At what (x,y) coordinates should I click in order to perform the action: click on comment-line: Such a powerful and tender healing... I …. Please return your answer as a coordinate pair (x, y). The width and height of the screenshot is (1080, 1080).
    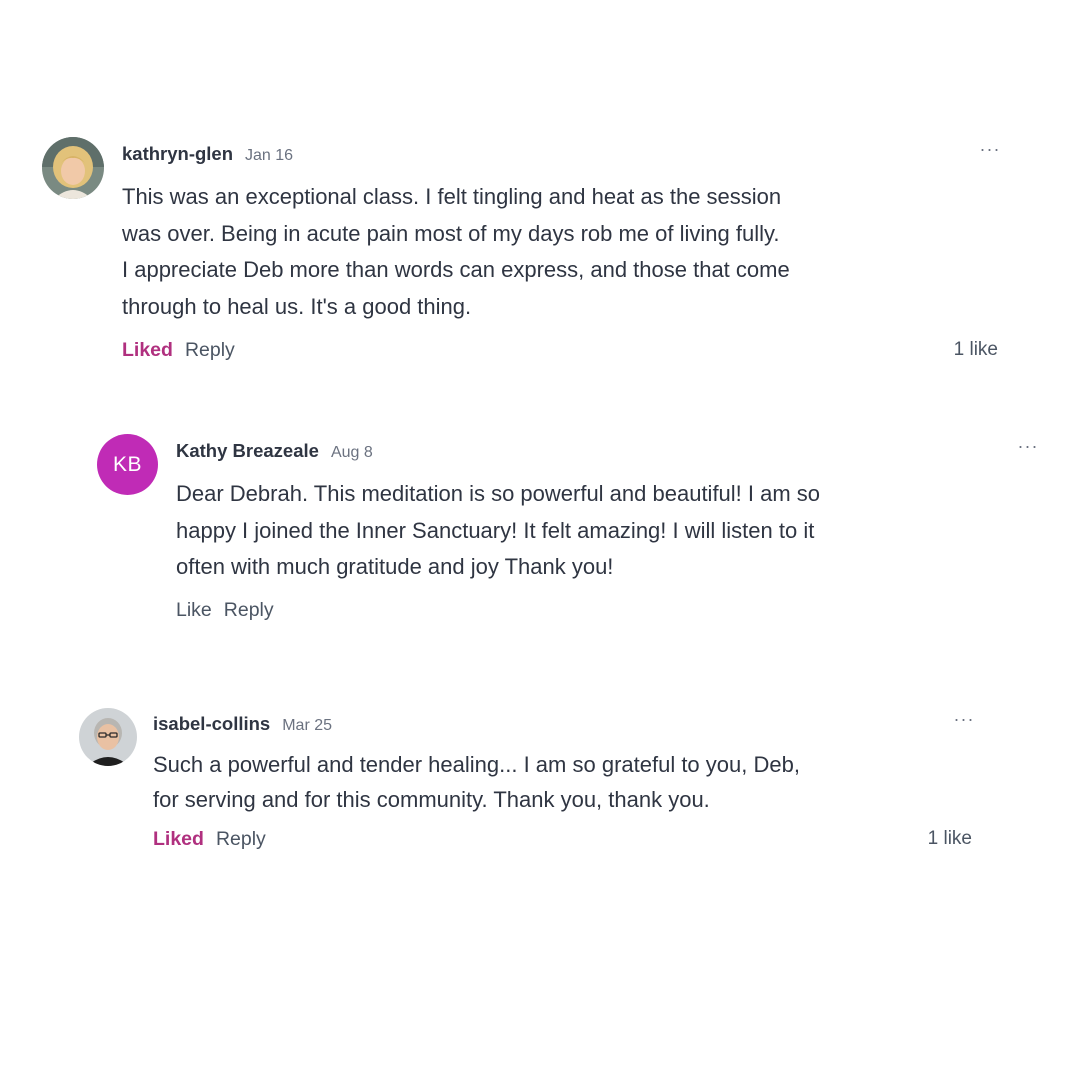
    Looking at the image, I should click on (476, 764).